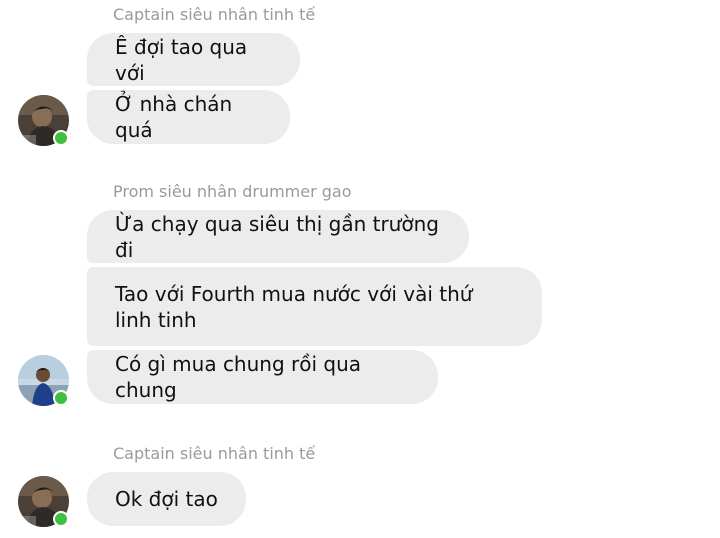  I want to click on message-bubble: Ở nhà chán quá, so click(188, 117).